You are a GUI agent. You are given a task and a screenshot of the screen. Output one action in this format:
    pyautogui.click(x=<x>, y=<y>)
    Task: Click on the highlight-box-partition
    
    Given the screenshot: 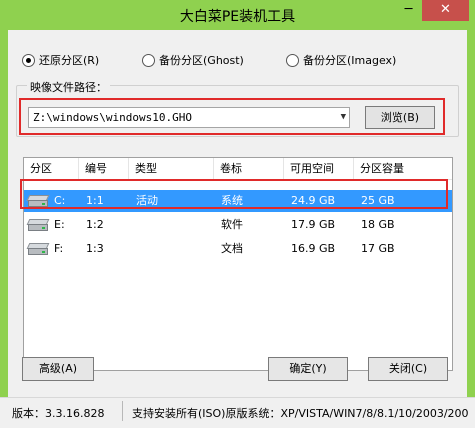 What is the action you would take?
    pyautogui.click(x=234, y=194)
    